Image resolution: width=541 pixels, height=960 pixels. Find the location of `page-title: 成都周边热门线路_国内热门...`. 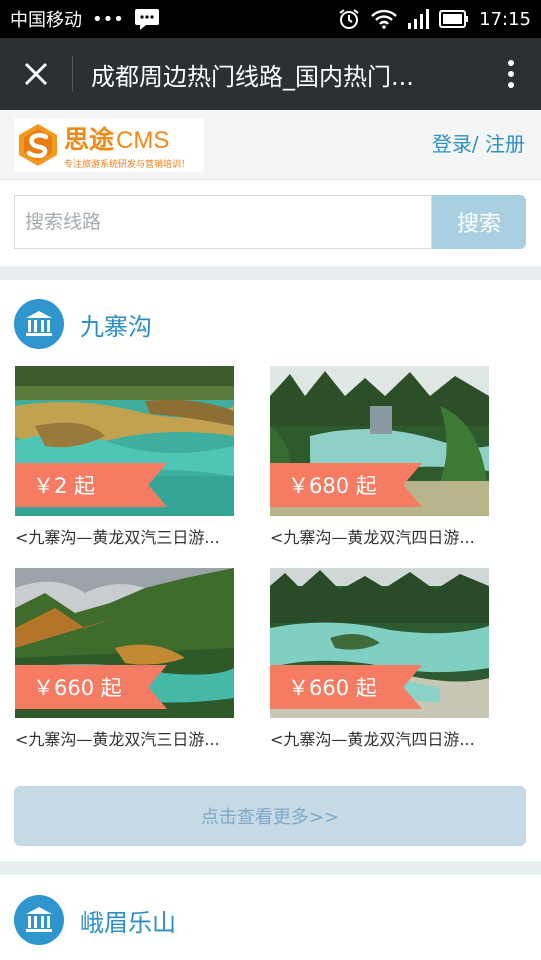

page-title: 成都周边热门线路_国内热门... is located at coordinates (252, 76).